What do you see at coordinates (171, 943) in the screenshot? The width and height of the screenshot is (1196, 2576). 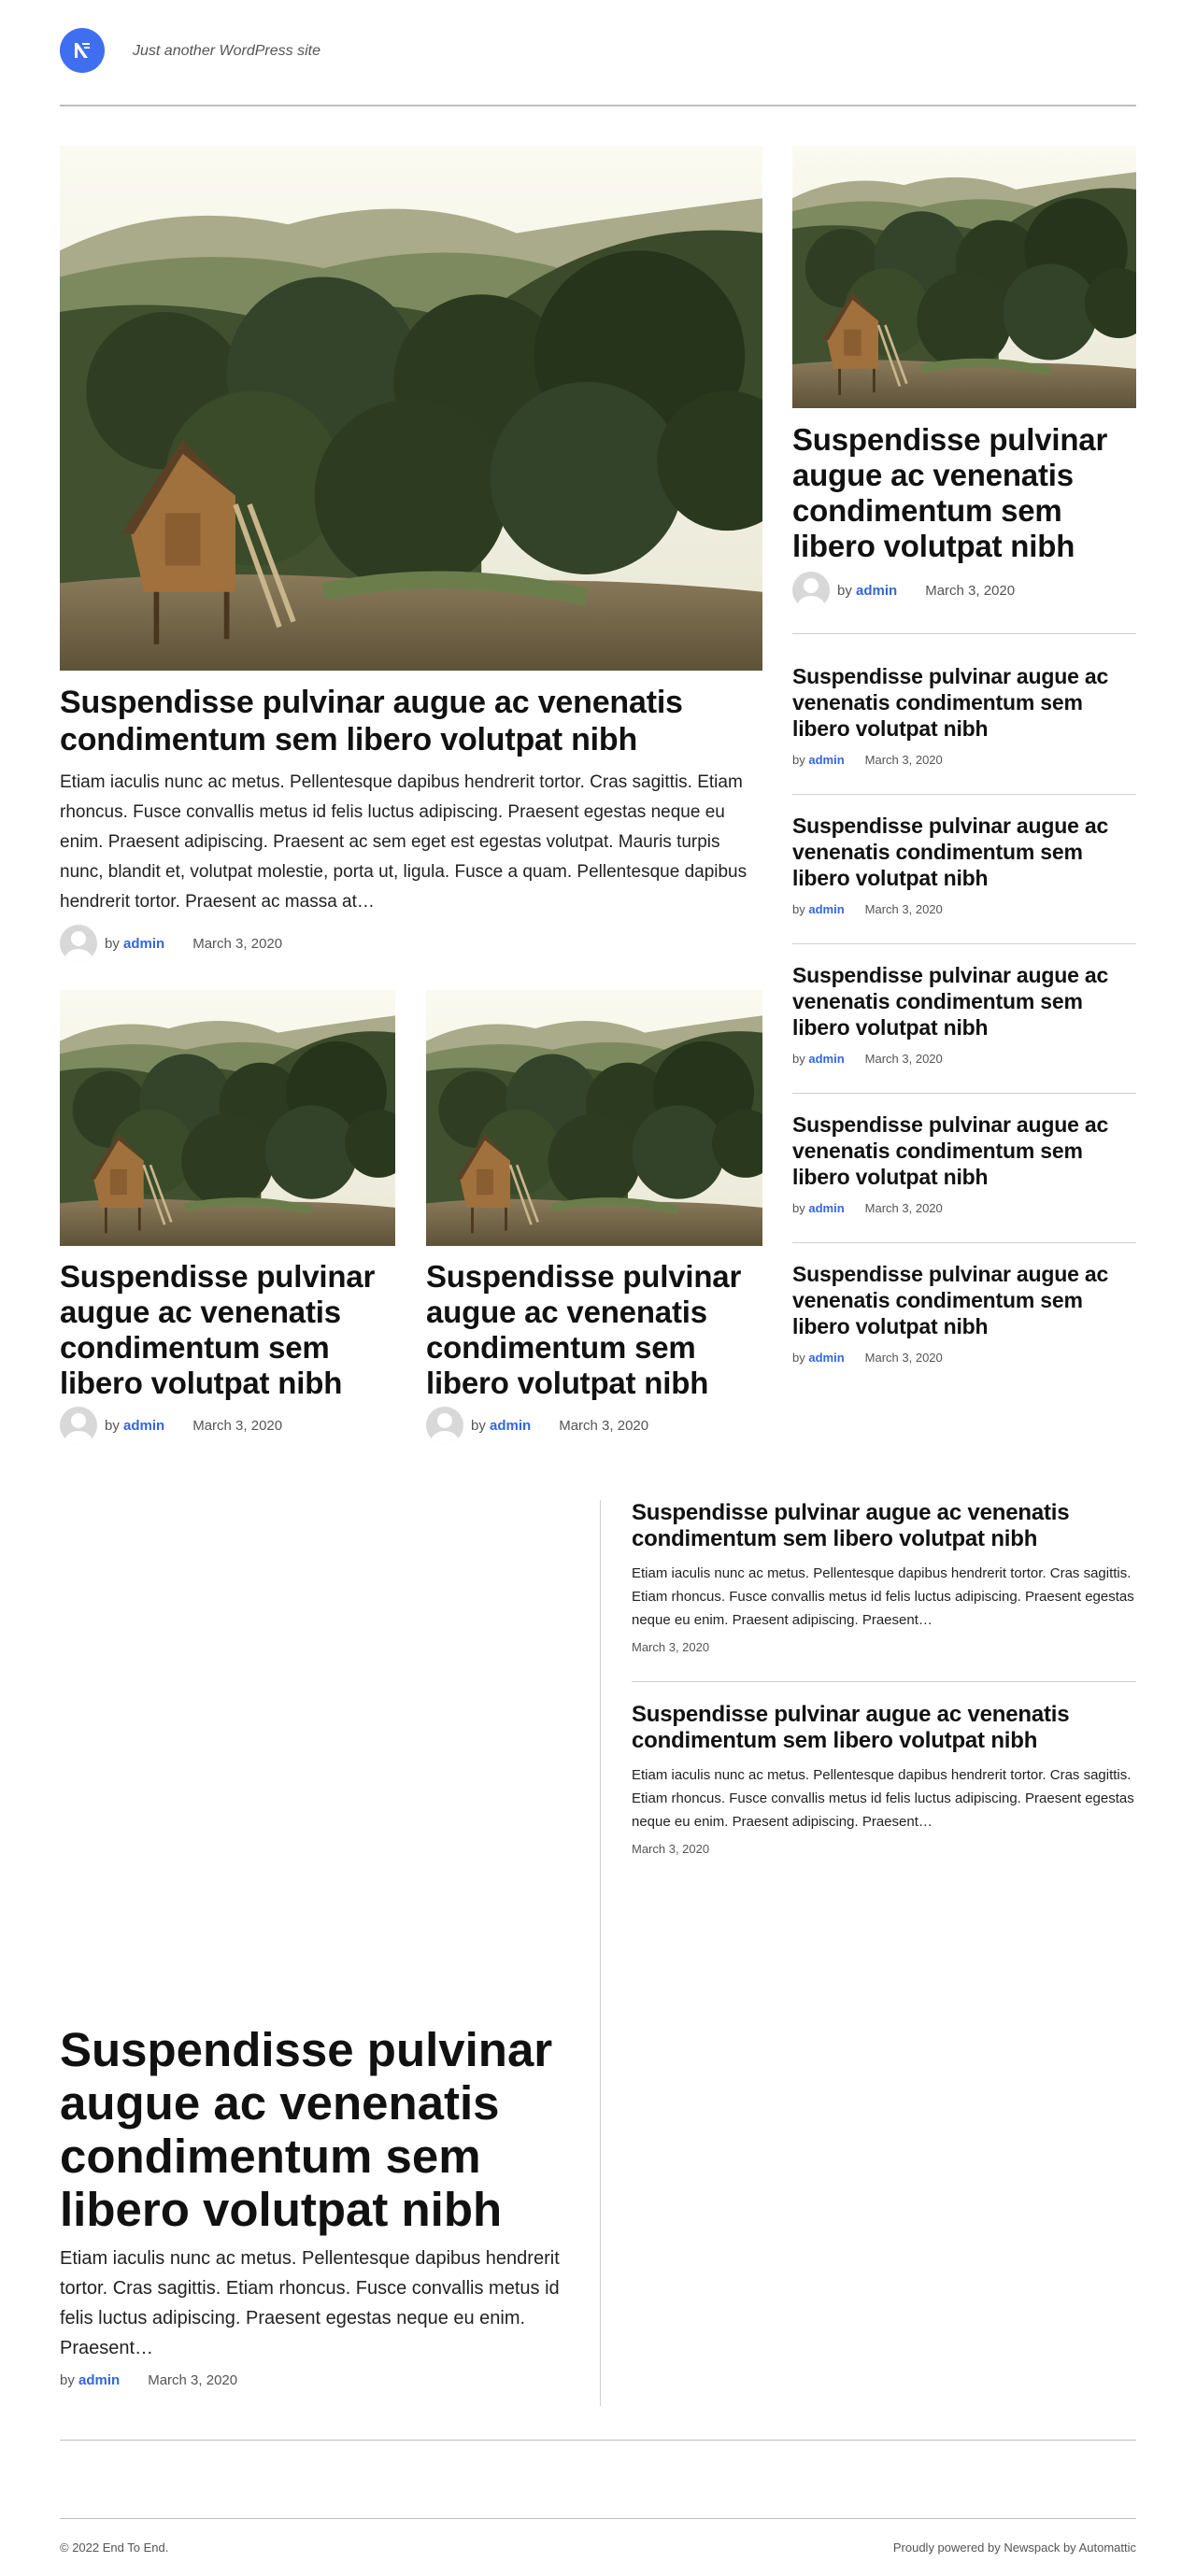 I see `featured-post-meta: by admin March 3, 2020` at bounding box center [171, 943].